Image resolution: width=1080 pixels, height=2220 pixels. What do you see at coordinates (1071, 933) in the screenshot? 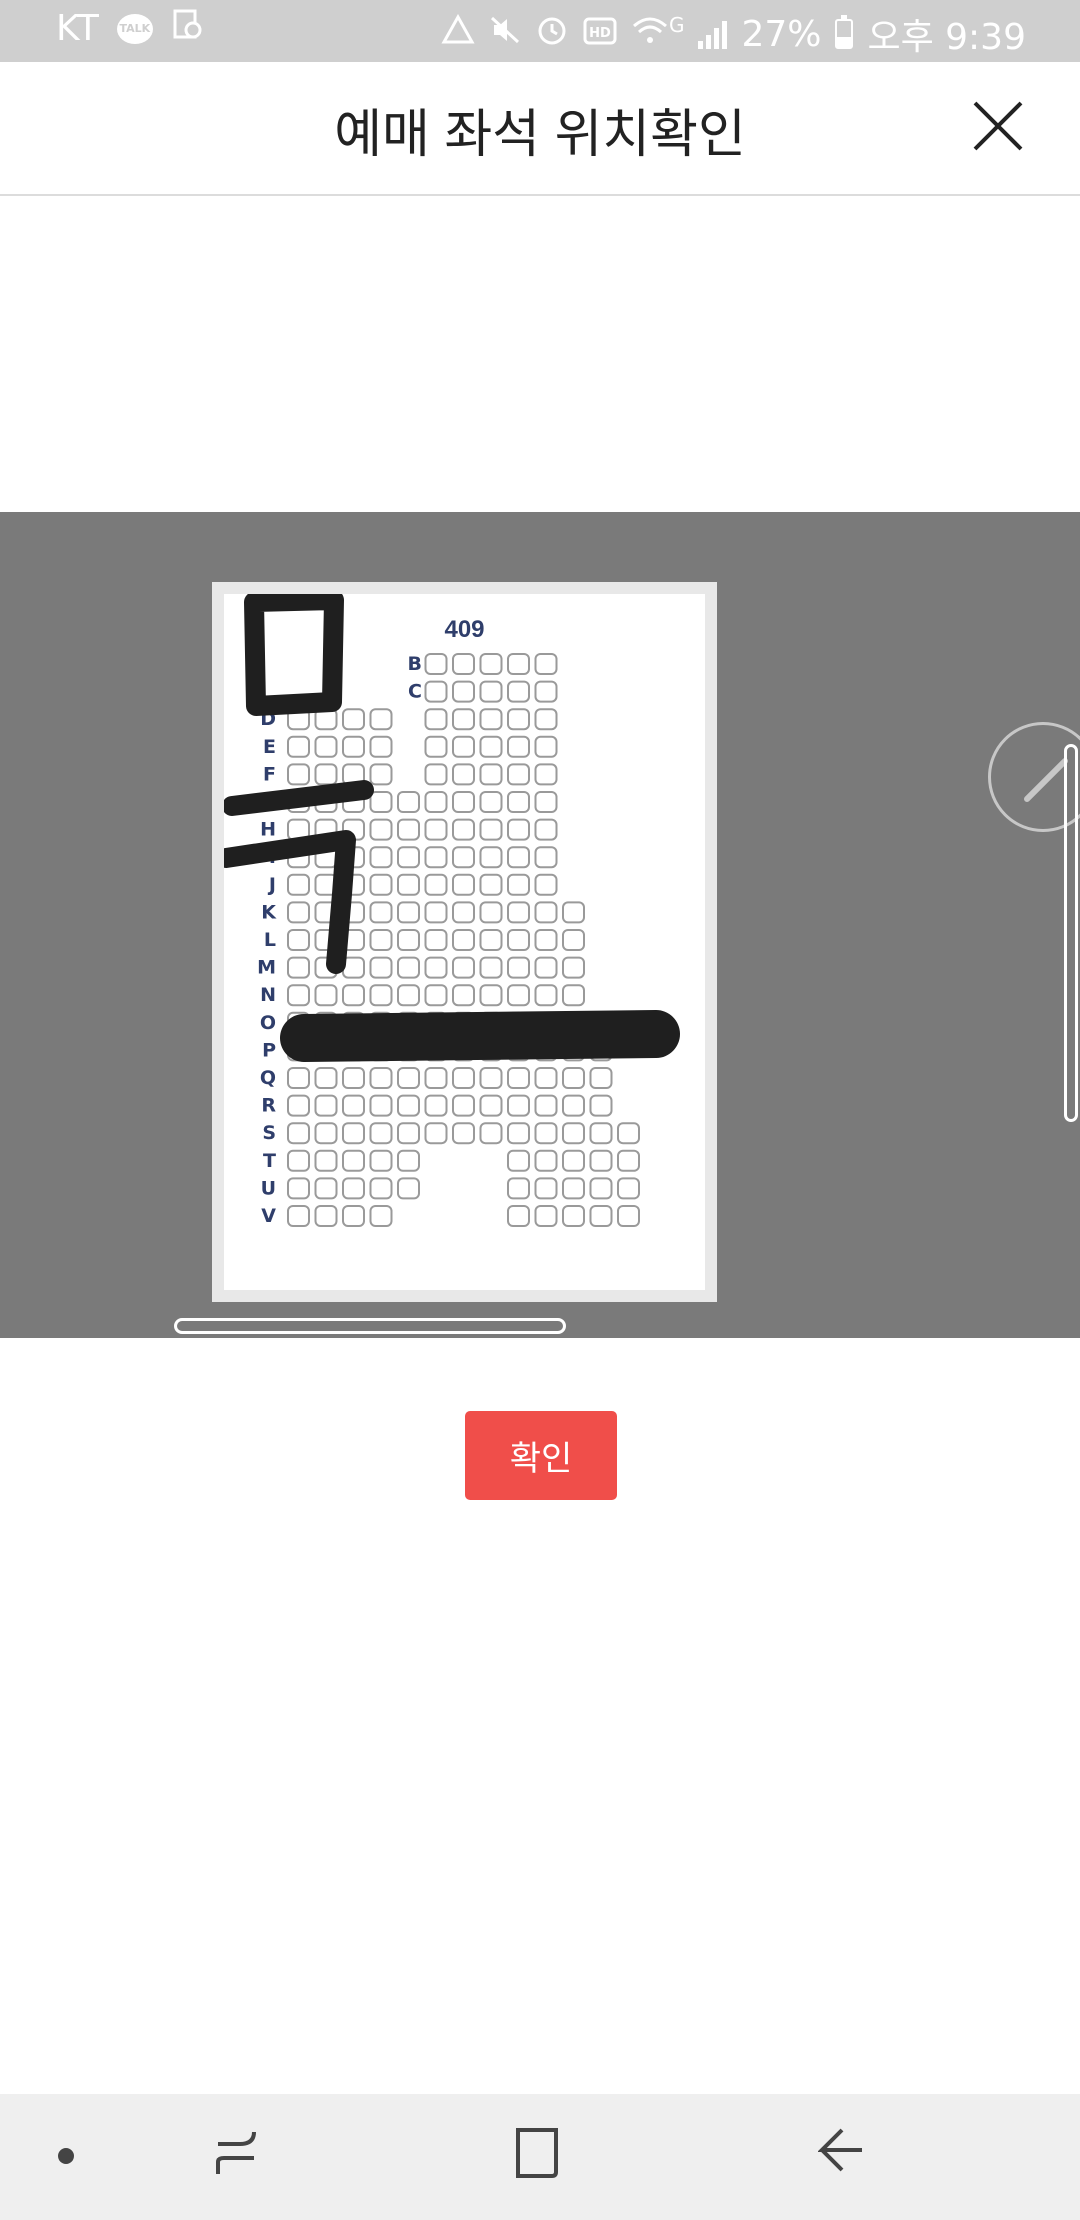
I see `vertical-scrollbar` at bounding box center [1071, 933].